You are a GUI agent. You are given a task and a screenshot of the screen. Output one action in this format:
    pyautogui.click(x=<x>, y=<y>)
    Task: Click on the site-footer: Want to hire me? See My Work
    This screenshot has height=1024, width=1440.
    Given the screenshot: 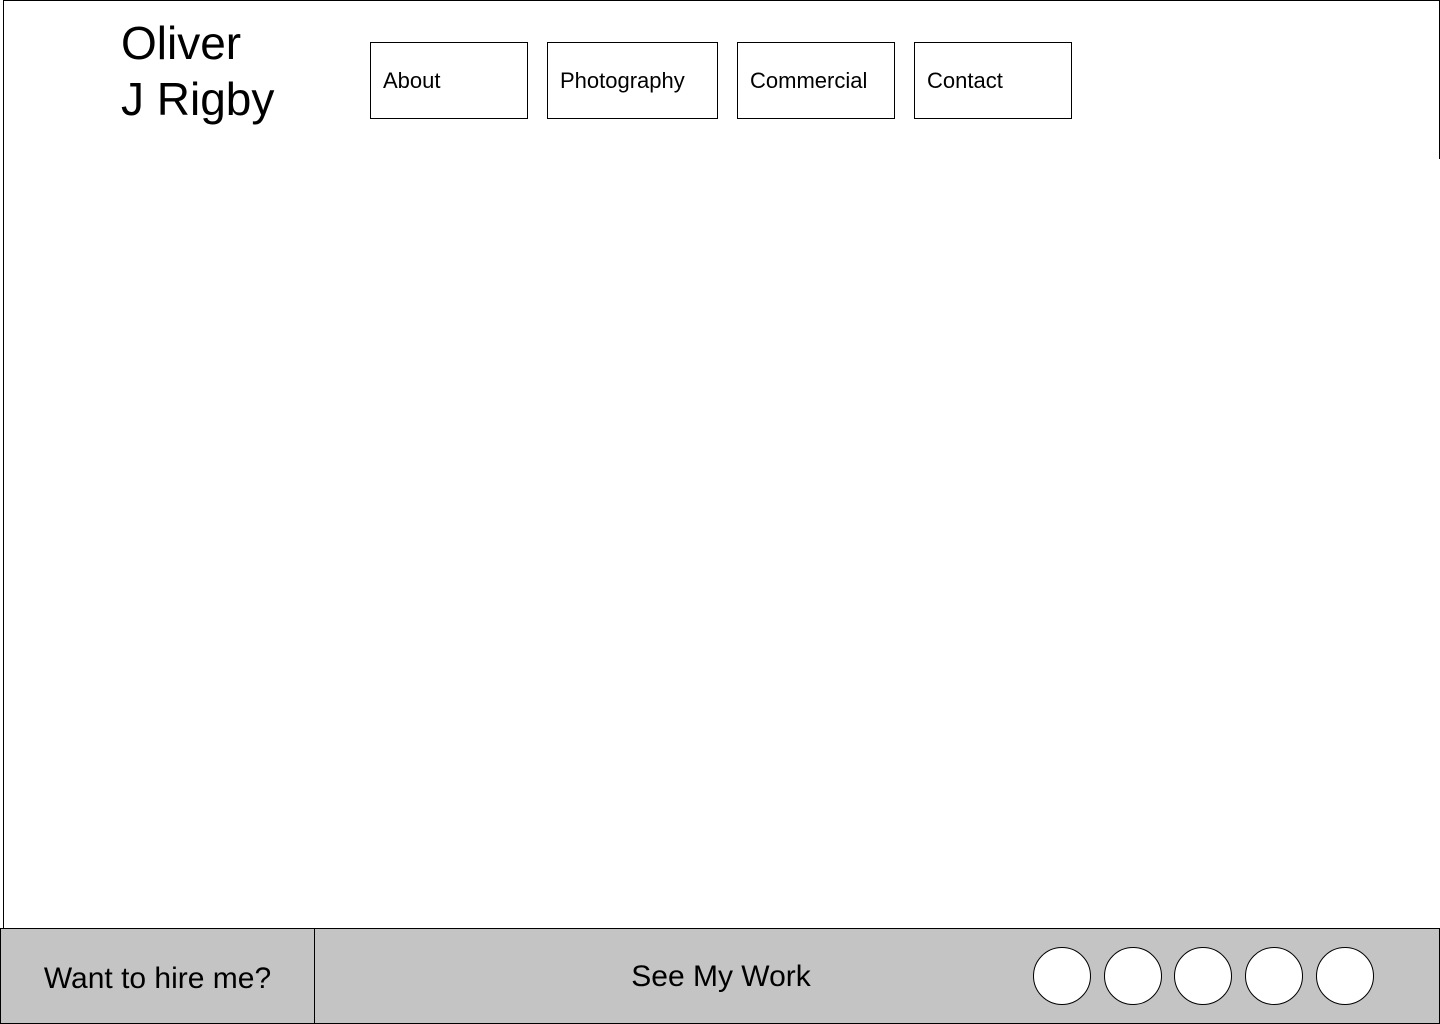 What is the action you would take?
    pyautogui.click(x=720, y=976)
    